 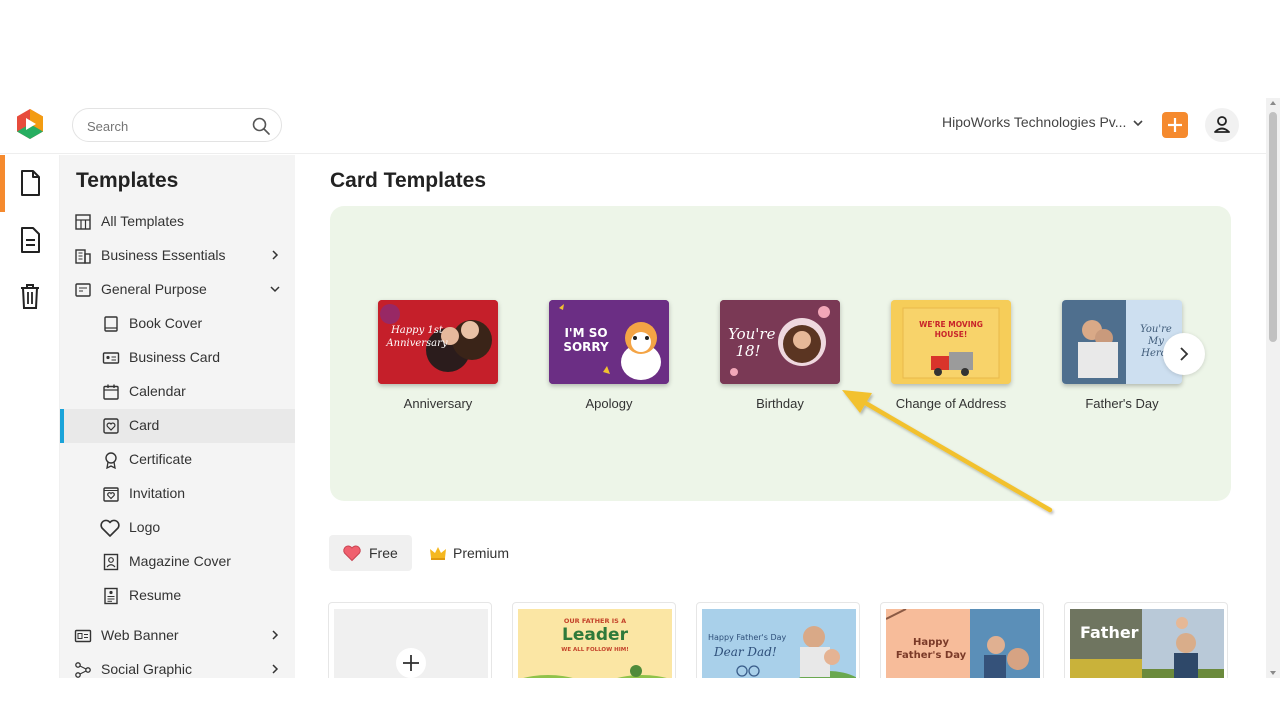 What do you see at coordinates (951, 329) in the screenshot?
I see `change-of-address-art-text: WE'RE MOVING HOUSE!` at bounding box center [951, 329].